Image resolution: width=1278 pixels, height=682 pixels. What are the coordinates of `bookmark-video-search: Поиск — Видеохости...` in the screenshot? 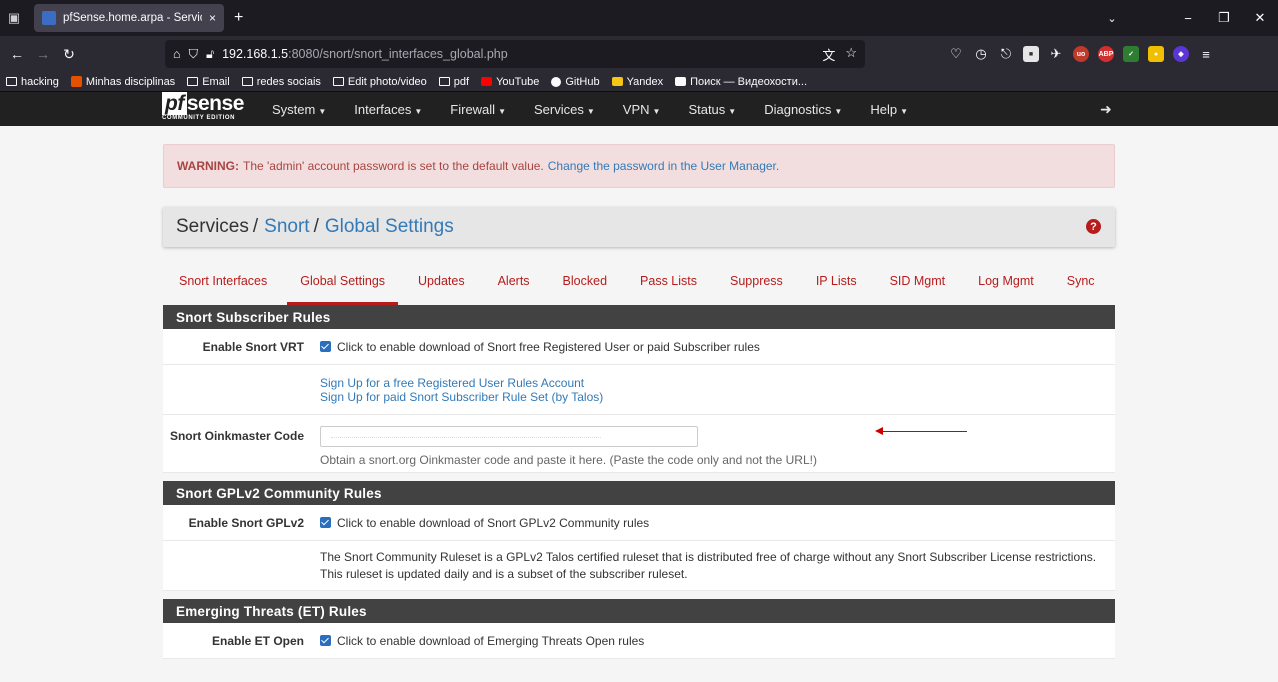 It's located at (741, 82).